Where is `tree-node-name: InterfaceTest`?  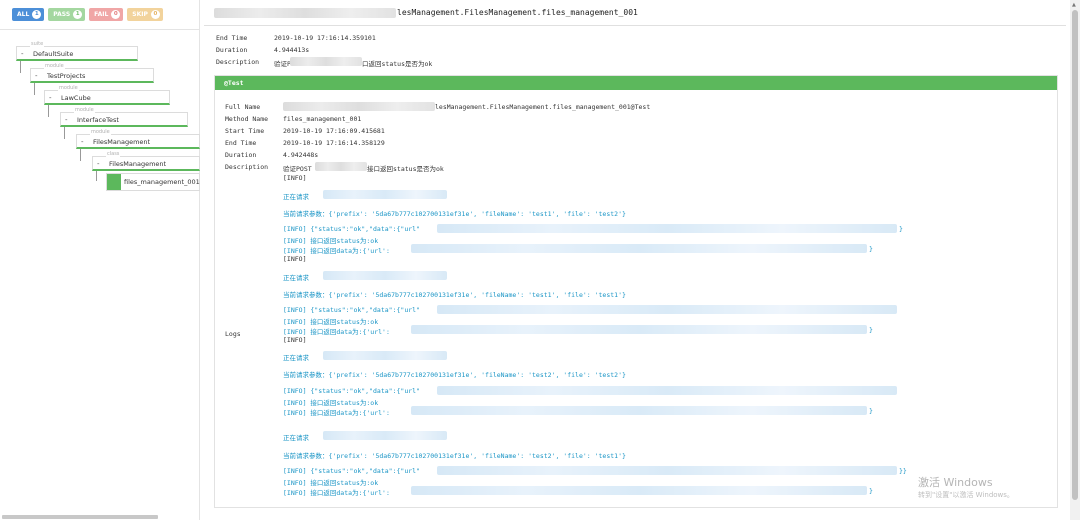
tree-node-name: InterfaceTest is located at coordinates (98, 120).